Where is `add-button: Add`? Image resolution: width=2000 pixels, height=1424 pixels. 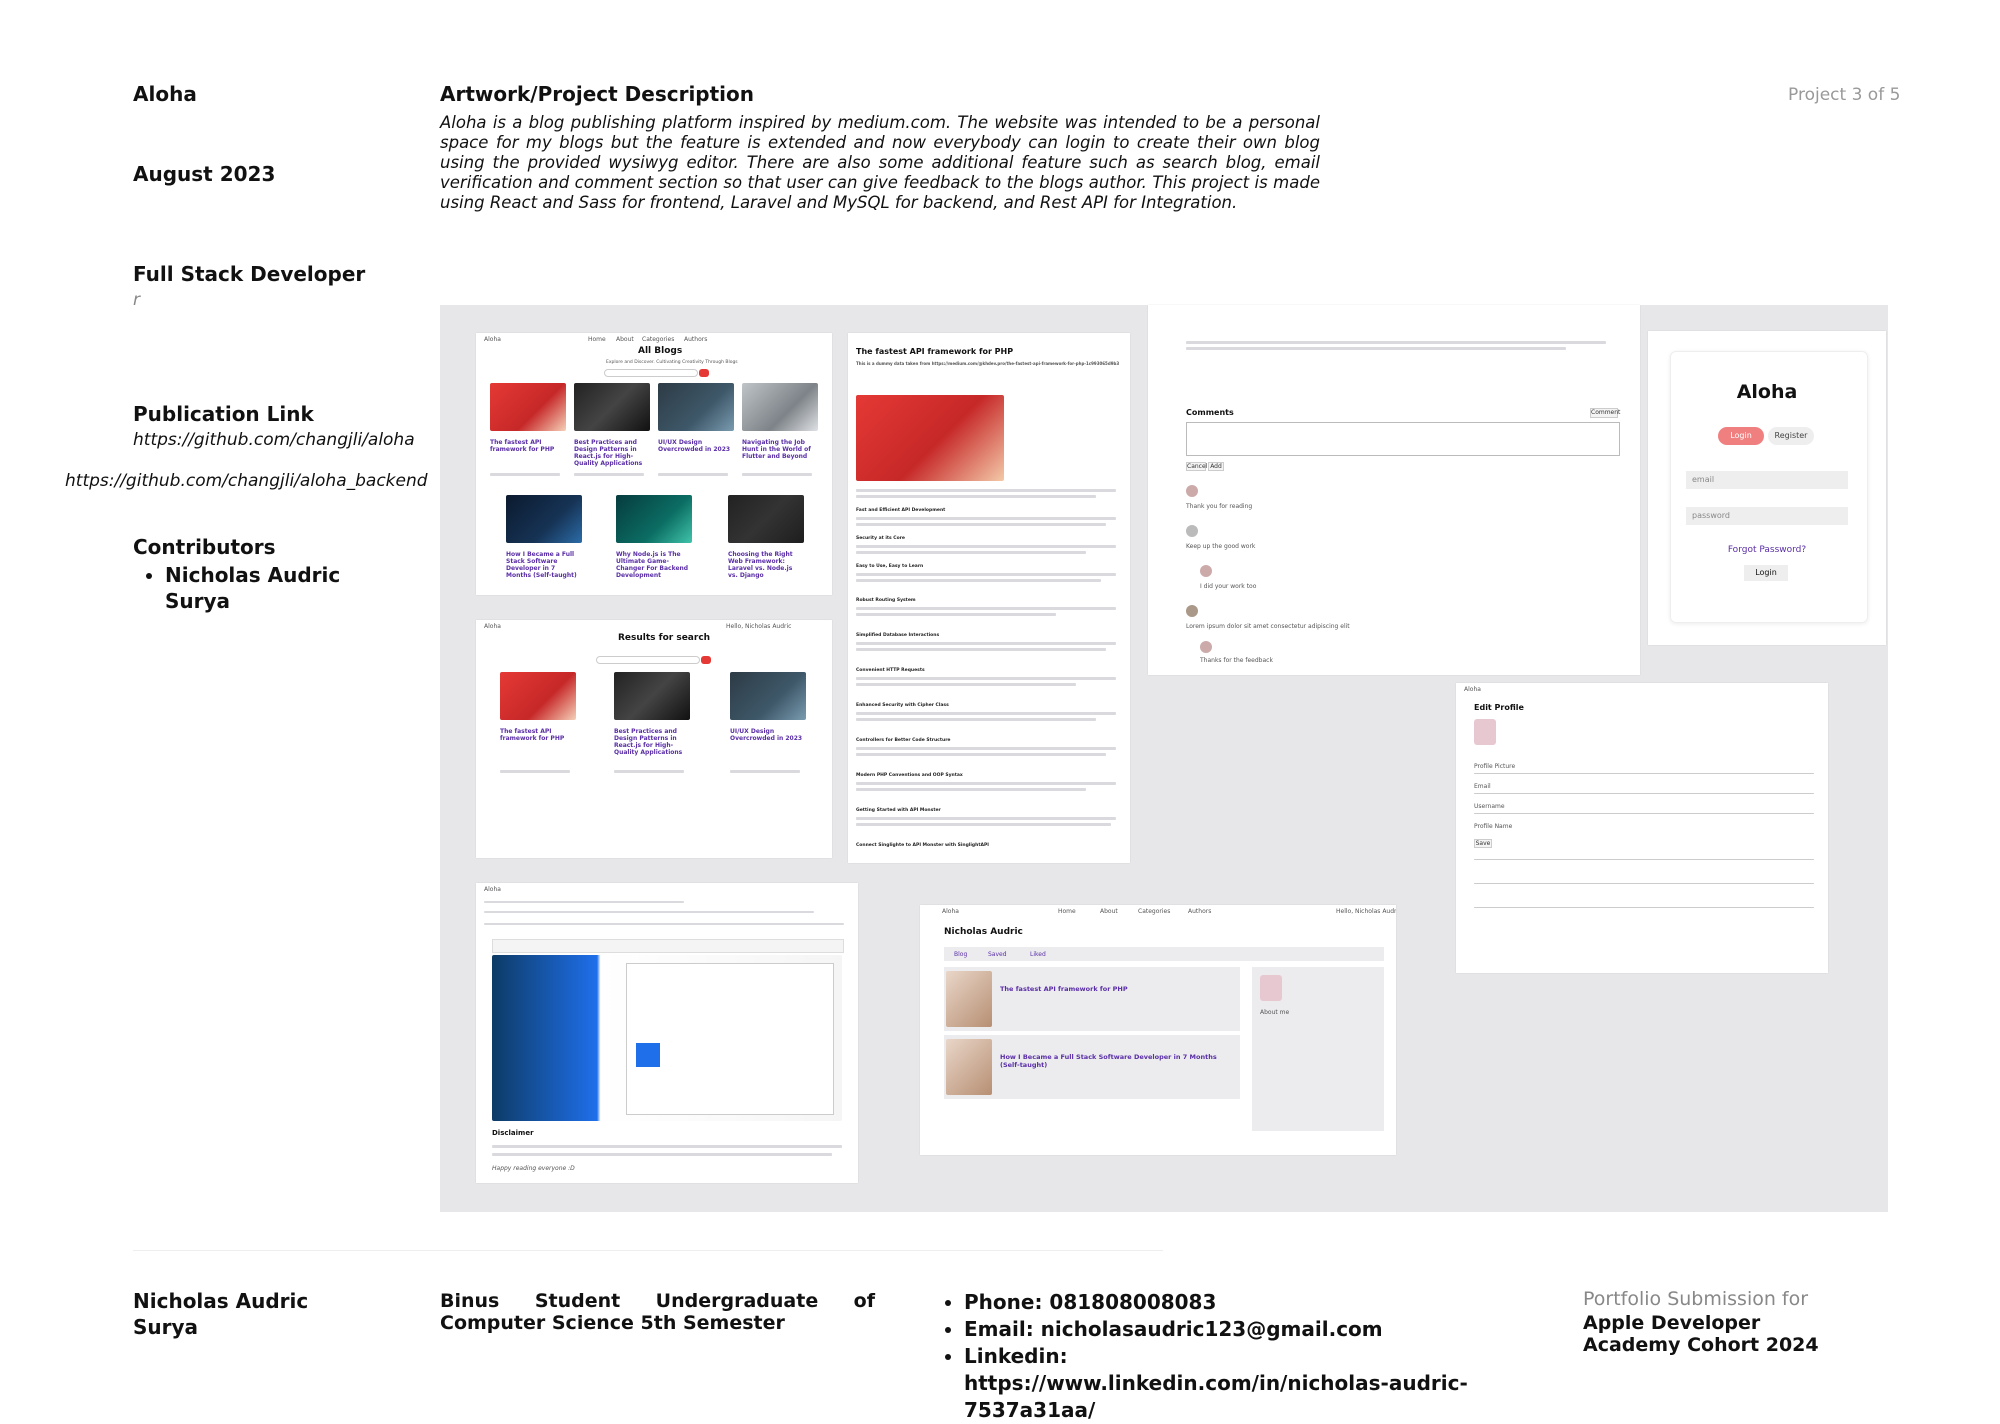
add-button: Add is located at coordinates (1216, 466).